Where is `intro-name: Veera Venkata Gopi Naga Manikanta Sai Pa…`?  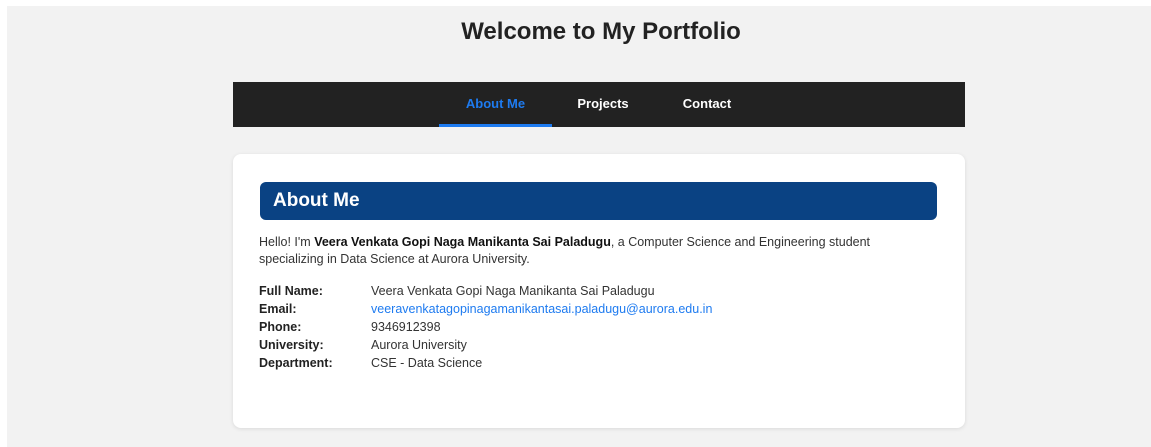 intro-name: Veera Venkata Gopi Naga Manikanta Sai Pa… is located at coordinates (462, 242).